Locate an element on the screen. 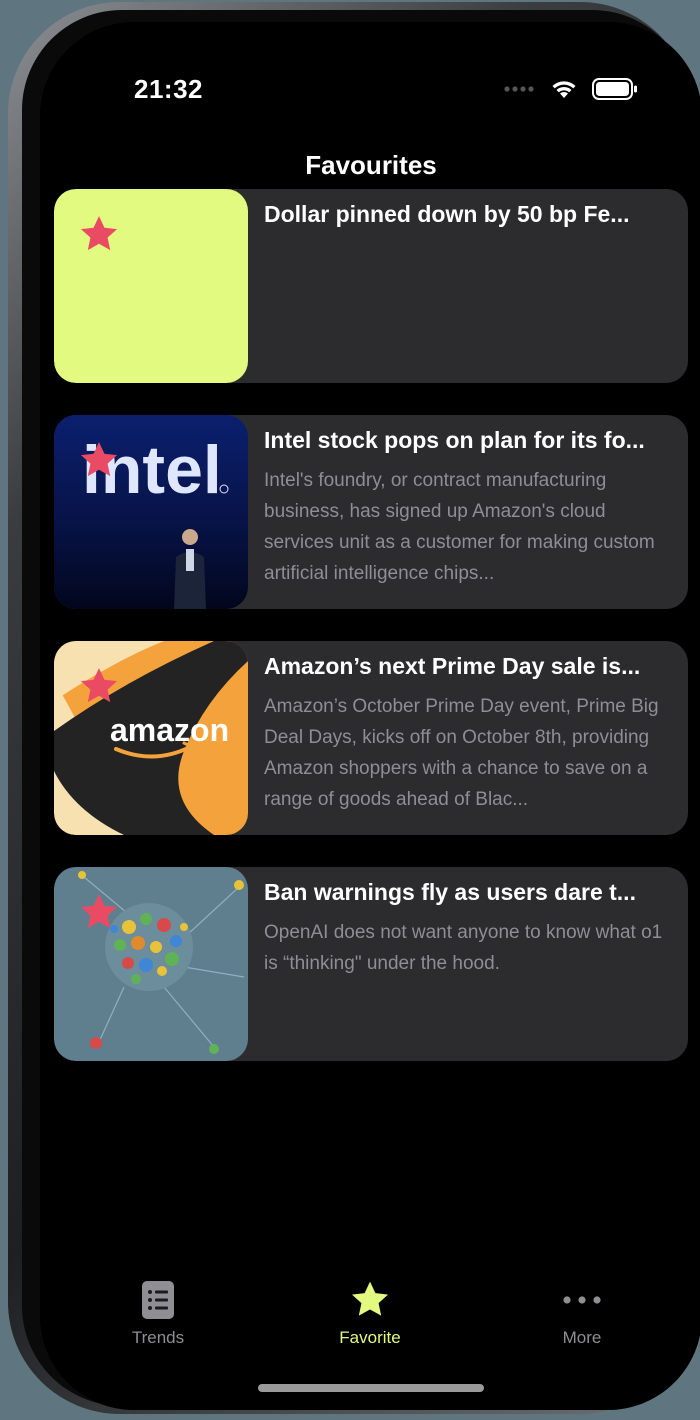  tab-more: More is located at coordinates (582, 1313).